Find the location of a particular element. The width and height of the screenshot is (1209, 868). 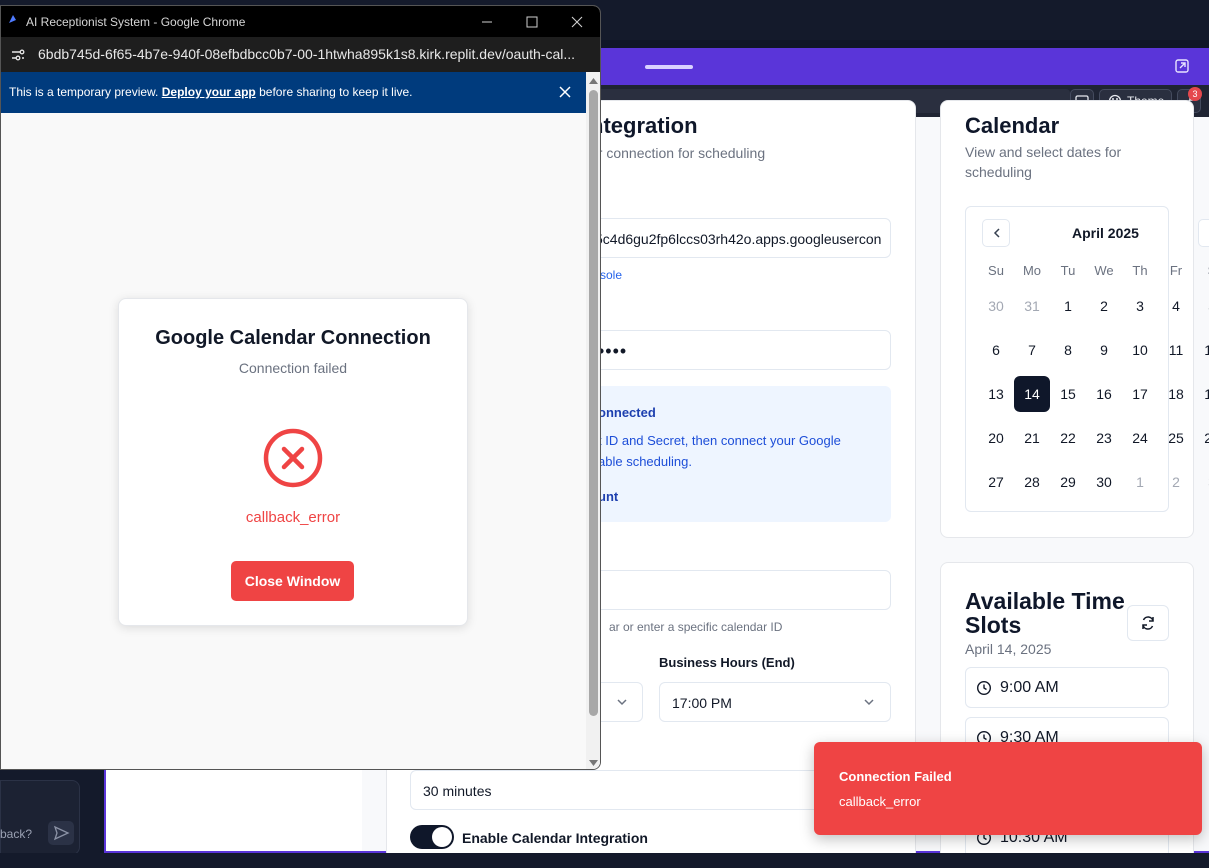

calendar-day: 21 is located at coordinates (1032, 438).